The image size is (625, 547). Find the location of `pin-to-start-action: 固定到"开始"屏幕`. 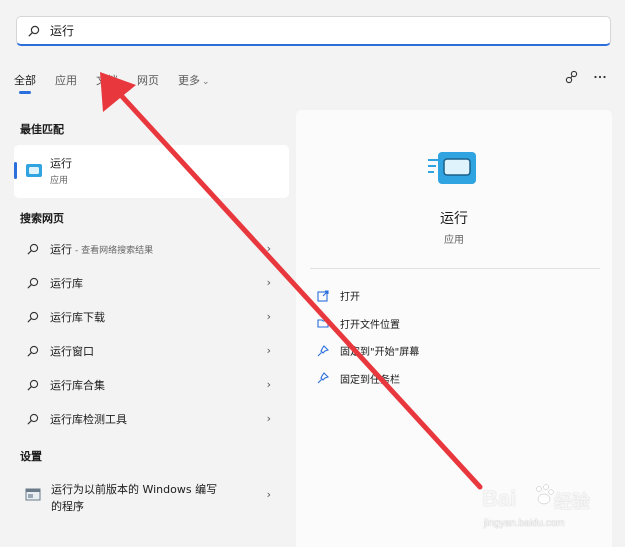

pin-to-start-action: 固定到"开始"屏幕 is located at coordinates (367, 351).